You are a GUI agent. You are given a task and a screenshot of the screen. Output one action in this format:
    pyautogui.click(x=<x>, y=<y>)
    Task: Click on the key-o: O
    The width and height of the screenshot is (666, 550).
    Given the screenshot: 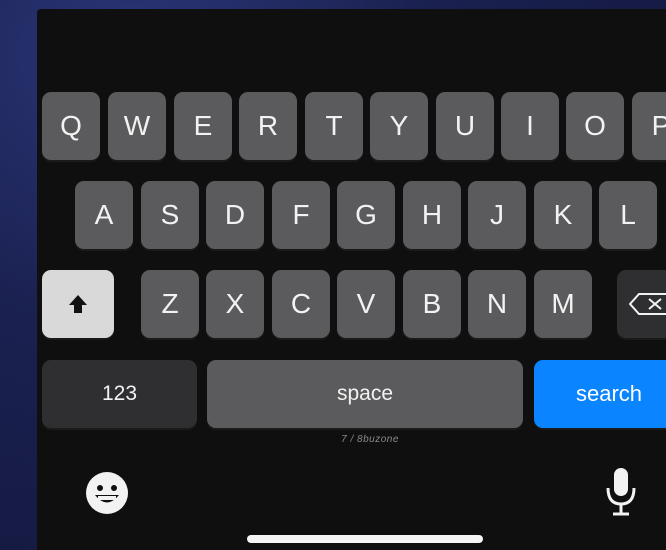 What is the action you would take?
    pyautogui.click(x=595, y=126)
    